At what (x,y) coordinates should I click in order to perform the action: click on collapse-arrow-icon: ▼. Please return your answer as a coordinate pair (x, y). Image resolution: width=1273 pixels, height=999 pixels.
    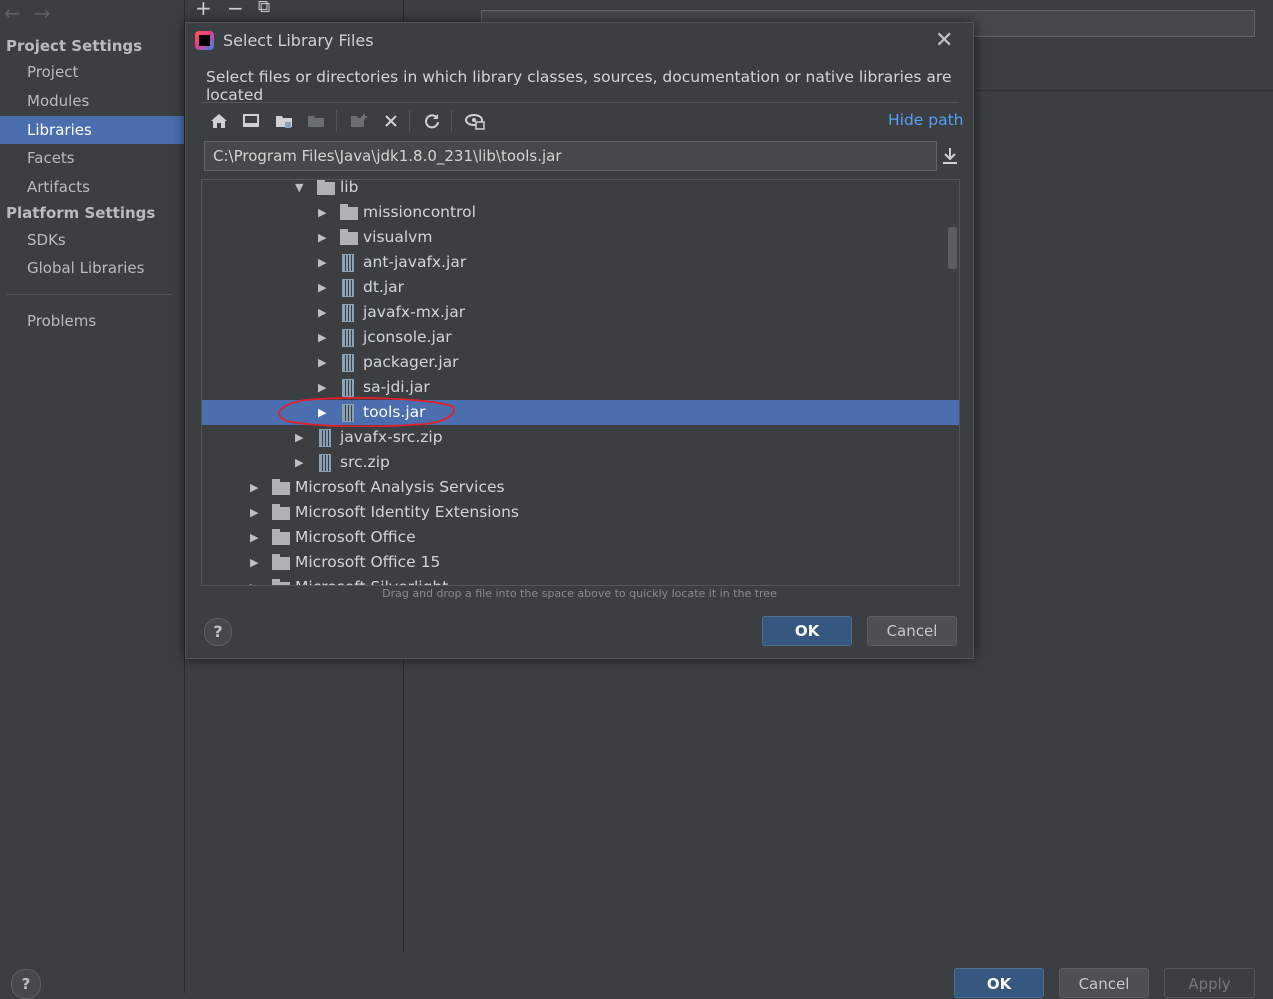
    Looking at the image, I should click on (299, 190).